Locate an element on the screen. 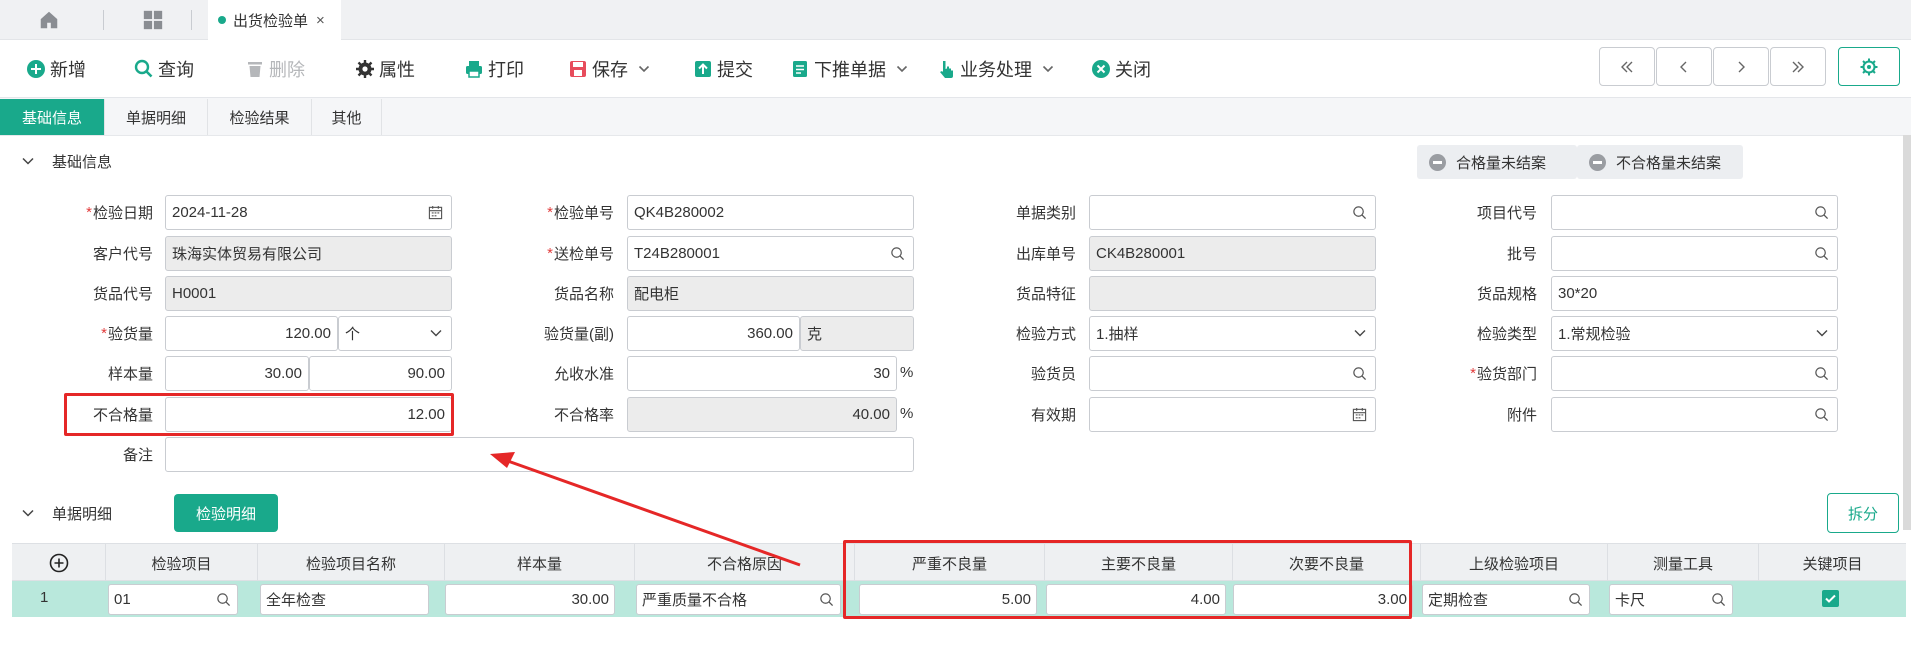  vertical-scrollbar is located at coordinates (1907, 332).